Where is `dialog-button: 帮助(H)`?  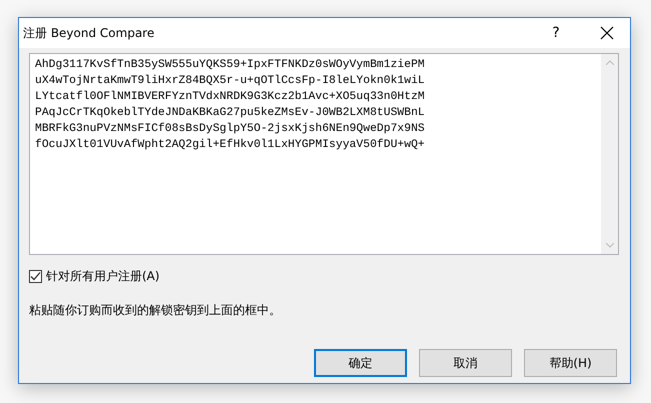 dialog-button: 帮助(H) is located at coordinates (570, 363).